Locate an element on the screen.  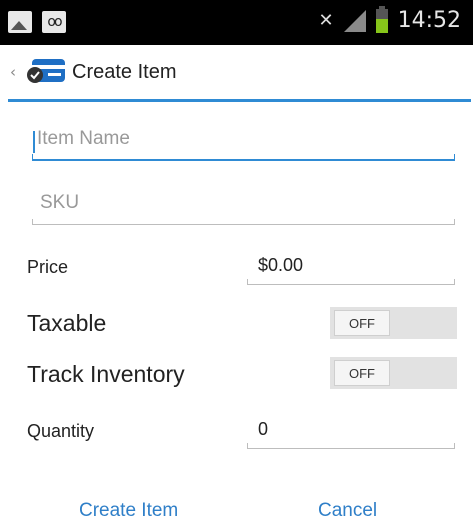
app-logo-icon is located at coordinates (46, 71).